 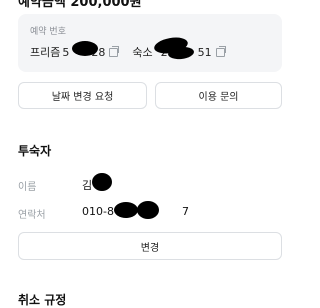 What do you see at coordinates (82, 95) in the screenshot?
I see `change-date-request-button: 날짜 변경 요청` at bounding box center [82, 95].